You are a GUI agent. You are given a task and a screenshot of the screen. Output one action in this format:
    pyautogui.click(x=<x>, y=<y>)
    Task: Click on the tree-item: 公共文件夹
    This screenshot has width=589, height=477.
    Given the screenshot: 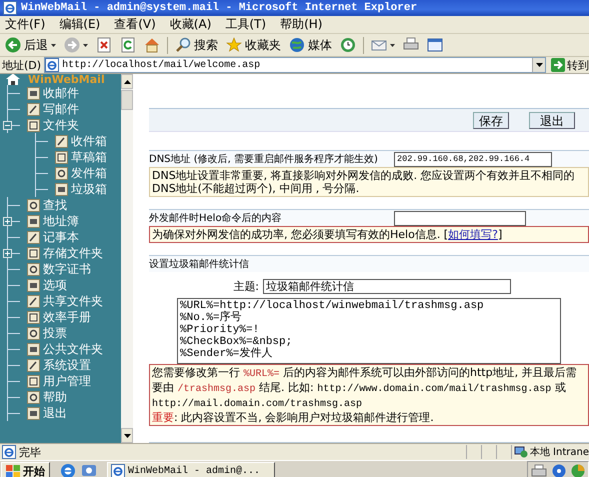 What is the action you would take?
    pyautogui.click(x=73, y=349)
    